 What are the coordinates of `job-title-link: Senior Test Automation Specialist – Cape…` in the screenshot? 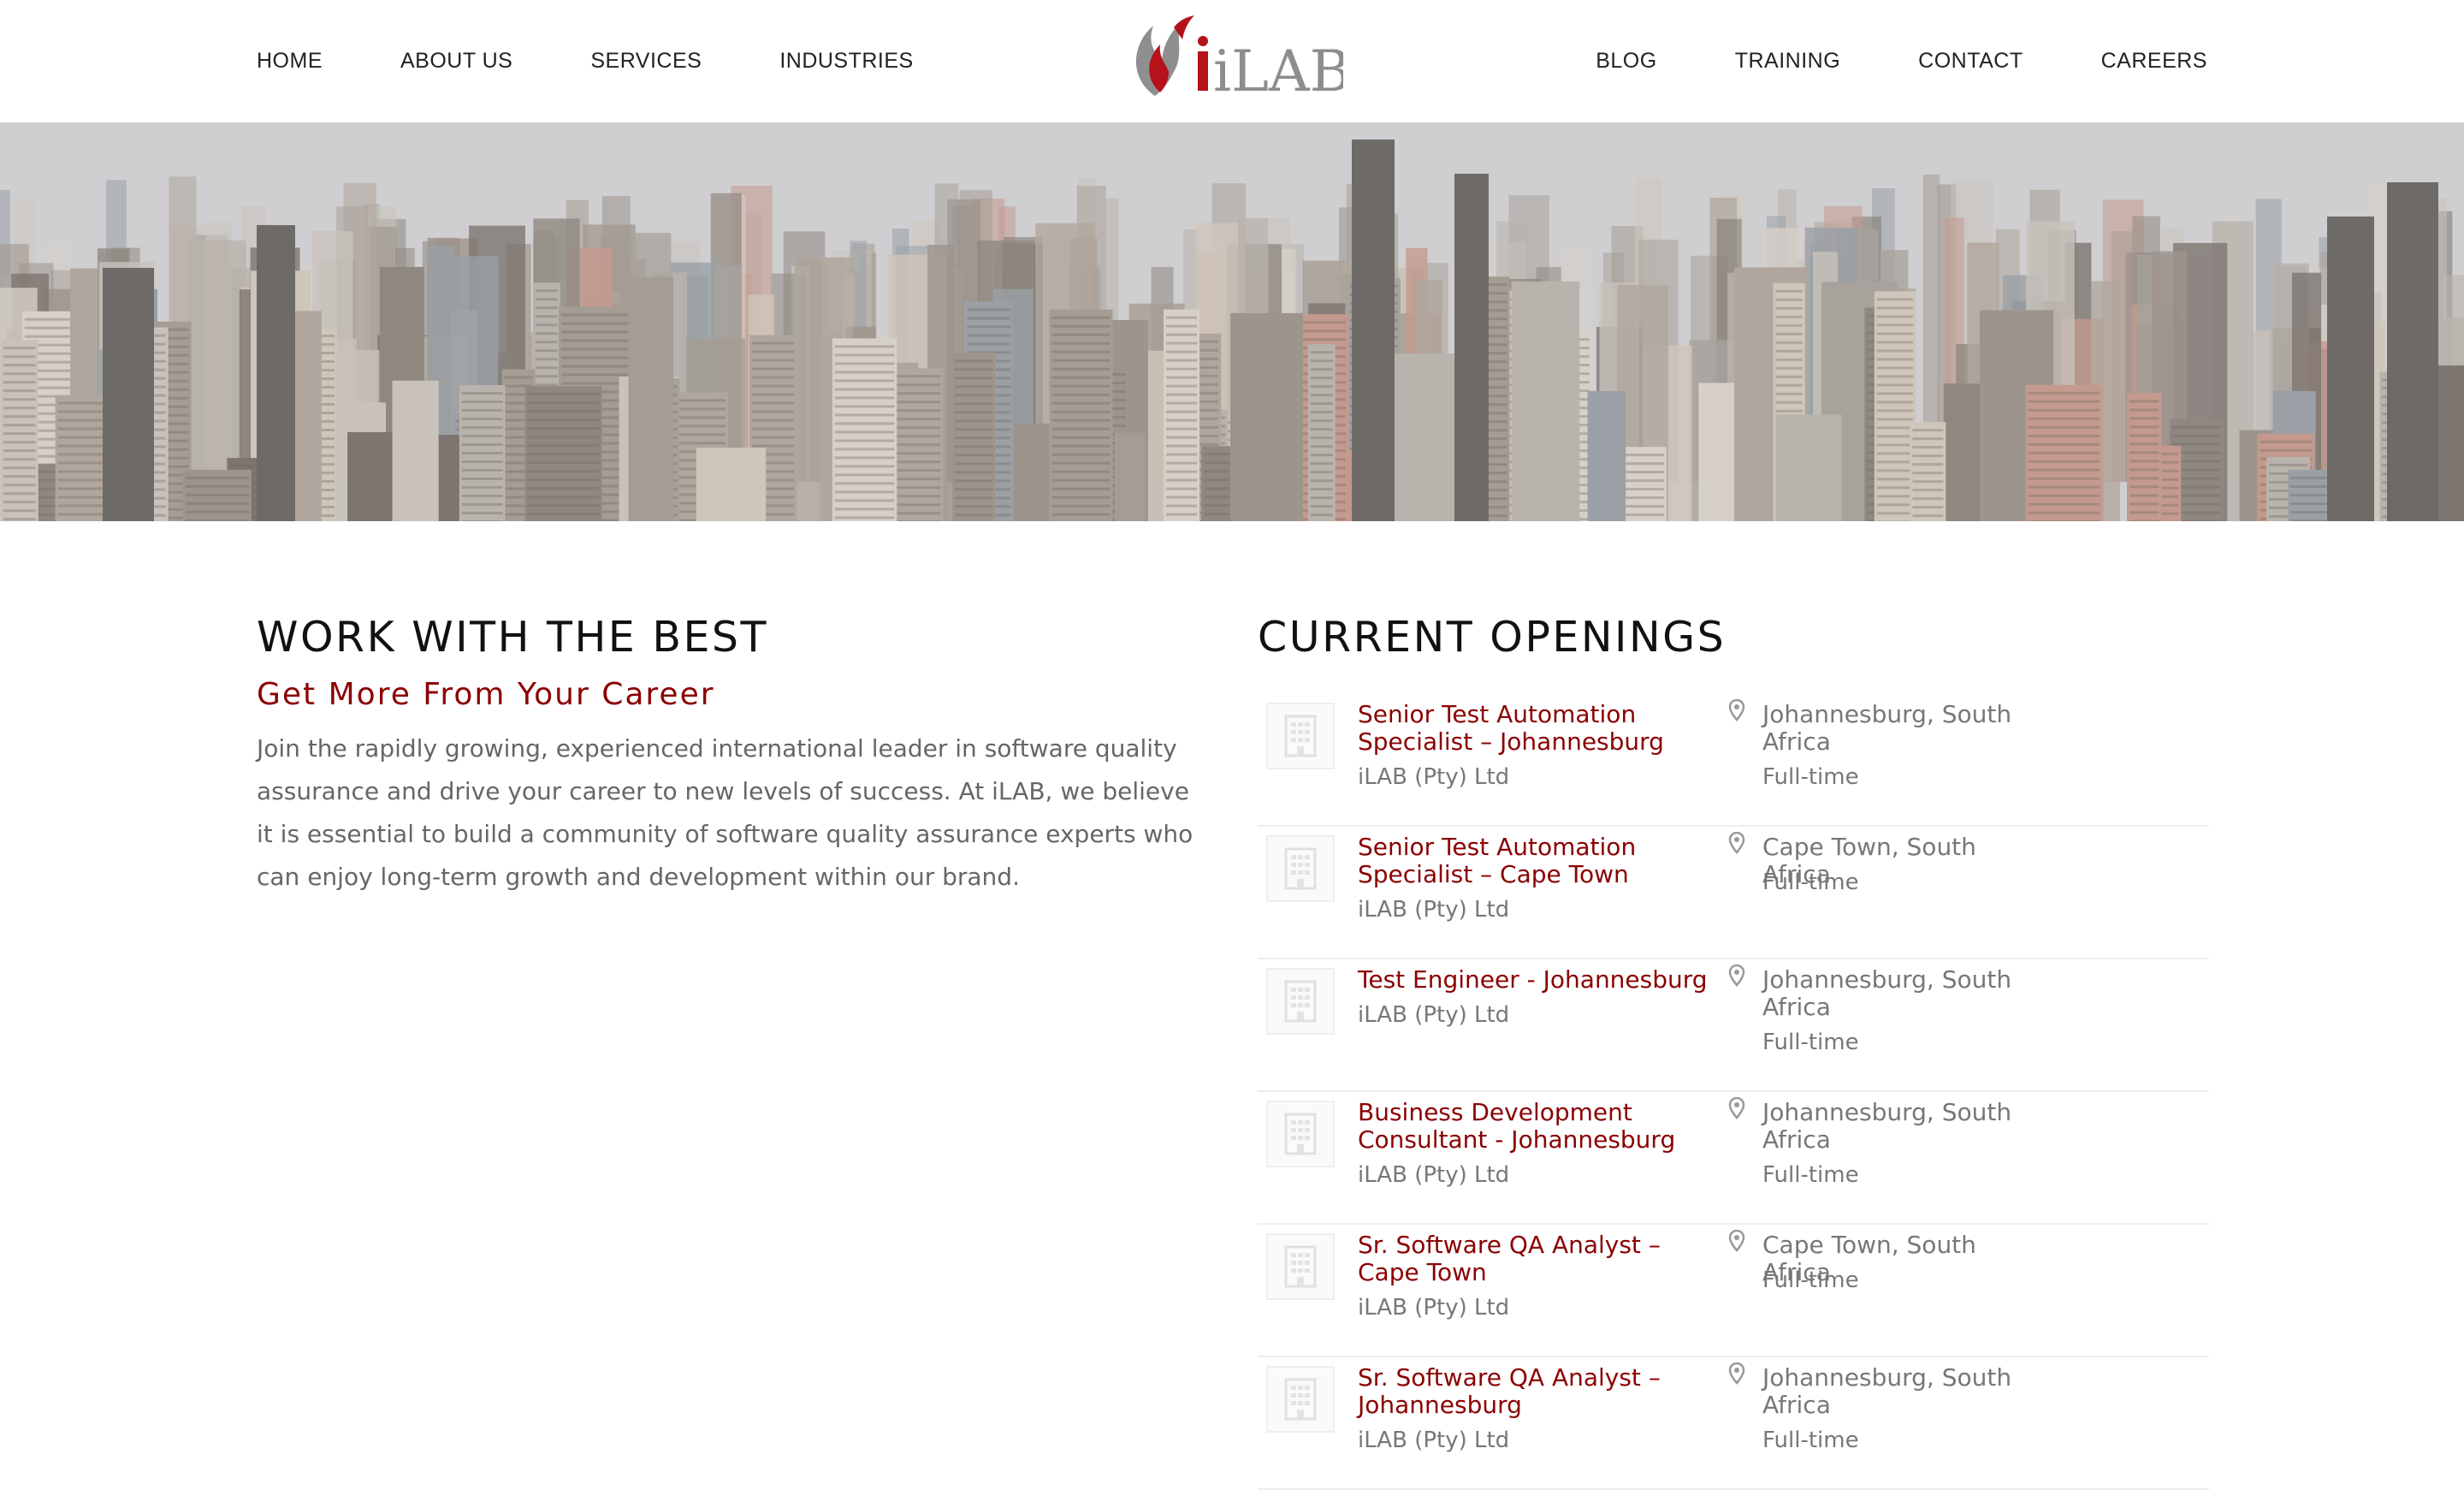 It's located at (1537, 861).